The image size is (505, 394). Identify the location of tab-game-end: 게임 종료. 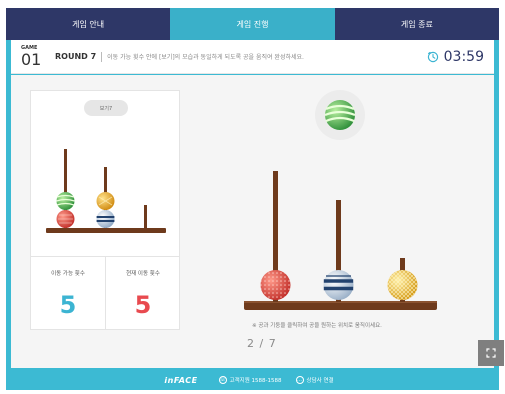
(416, 24).